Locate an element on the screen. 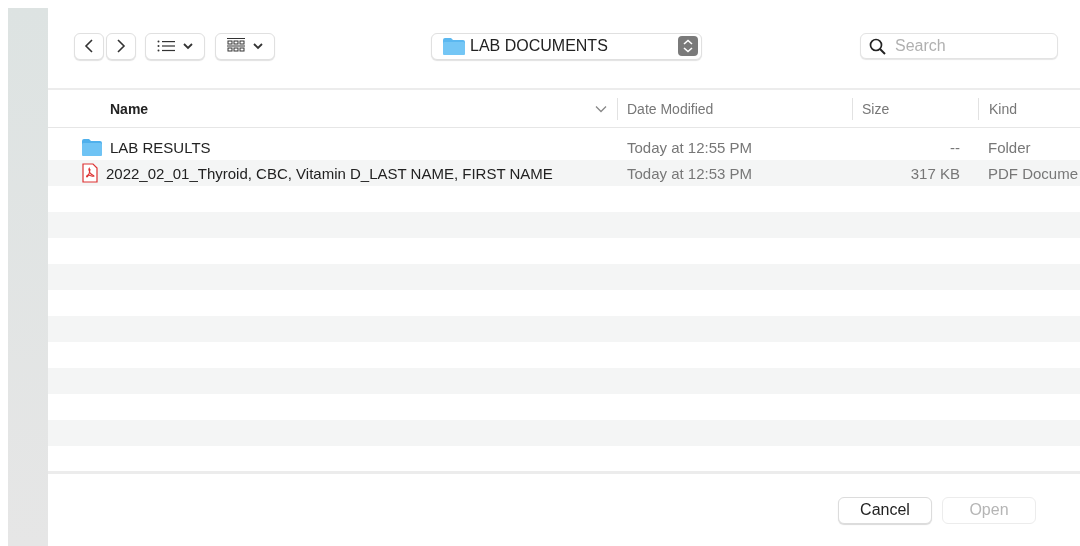 This screenshot has height=546, width=1080. file-kind: PDF Docume is located at coordinates (1033, 173).